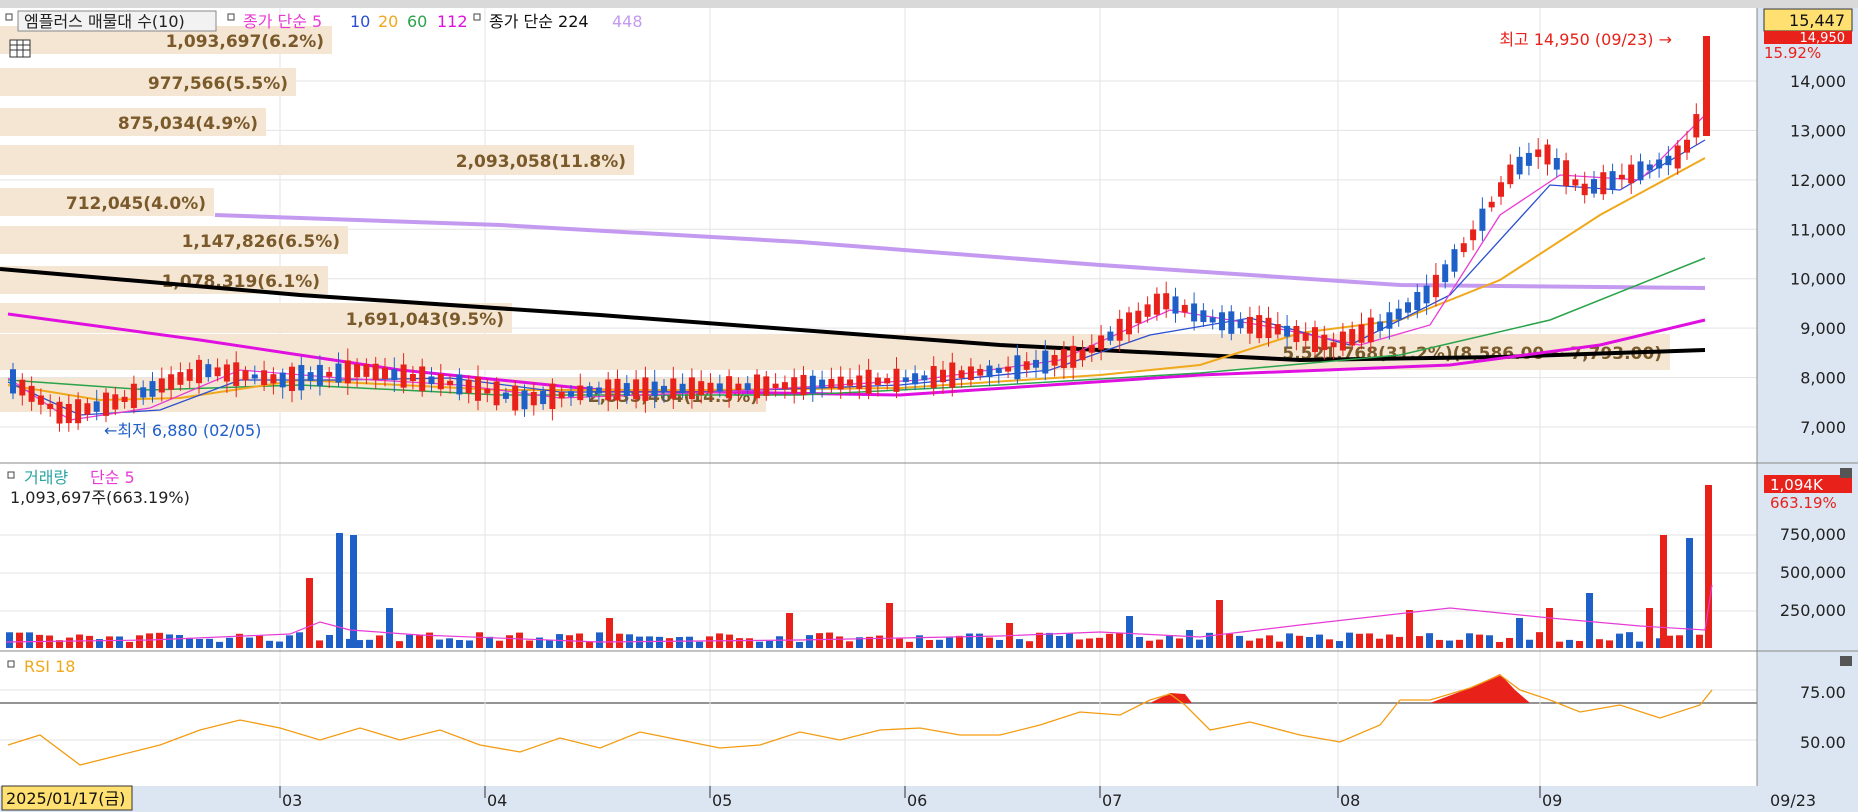  What do you see at coordinates (218, 84) in the screenshot?
I see `volume-profile-label: 977,566(5.5%)` at bounding box center [218, 84].